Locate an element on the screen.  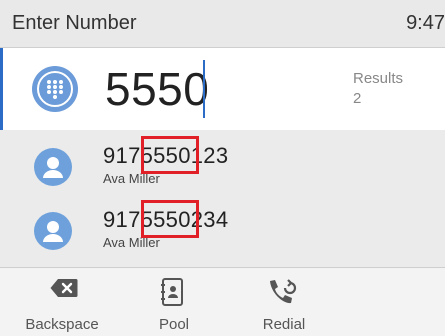
redial-phone-icon is located at coordinates (282, 295).